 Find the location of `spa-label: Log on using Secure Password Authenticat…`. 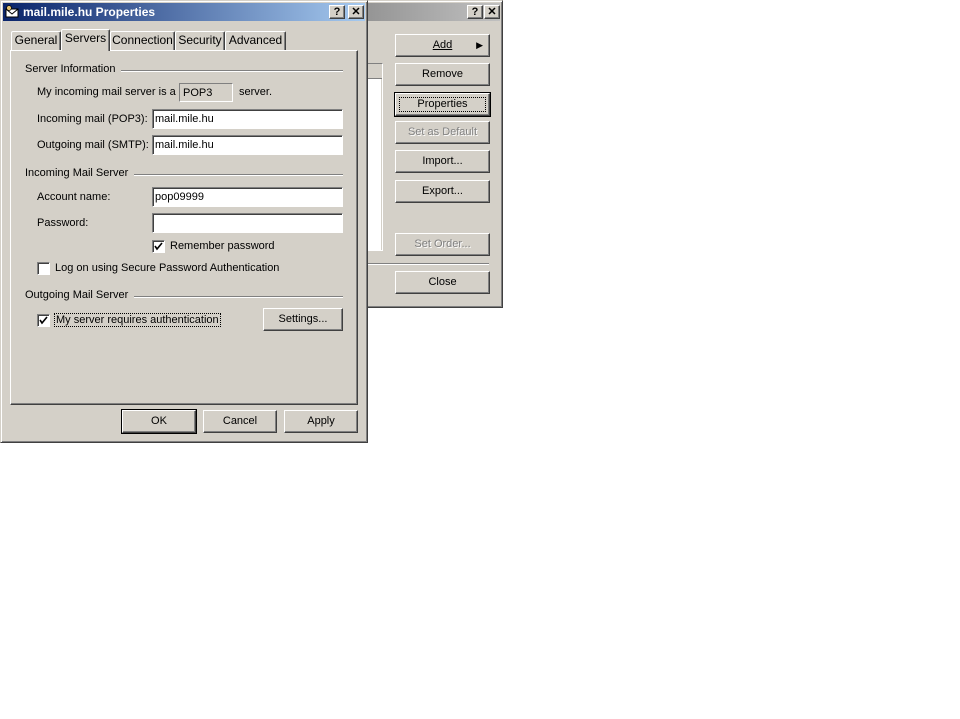

spa-label: Log on using Secure Password Authenticat… is located at coordinates (167, 268).